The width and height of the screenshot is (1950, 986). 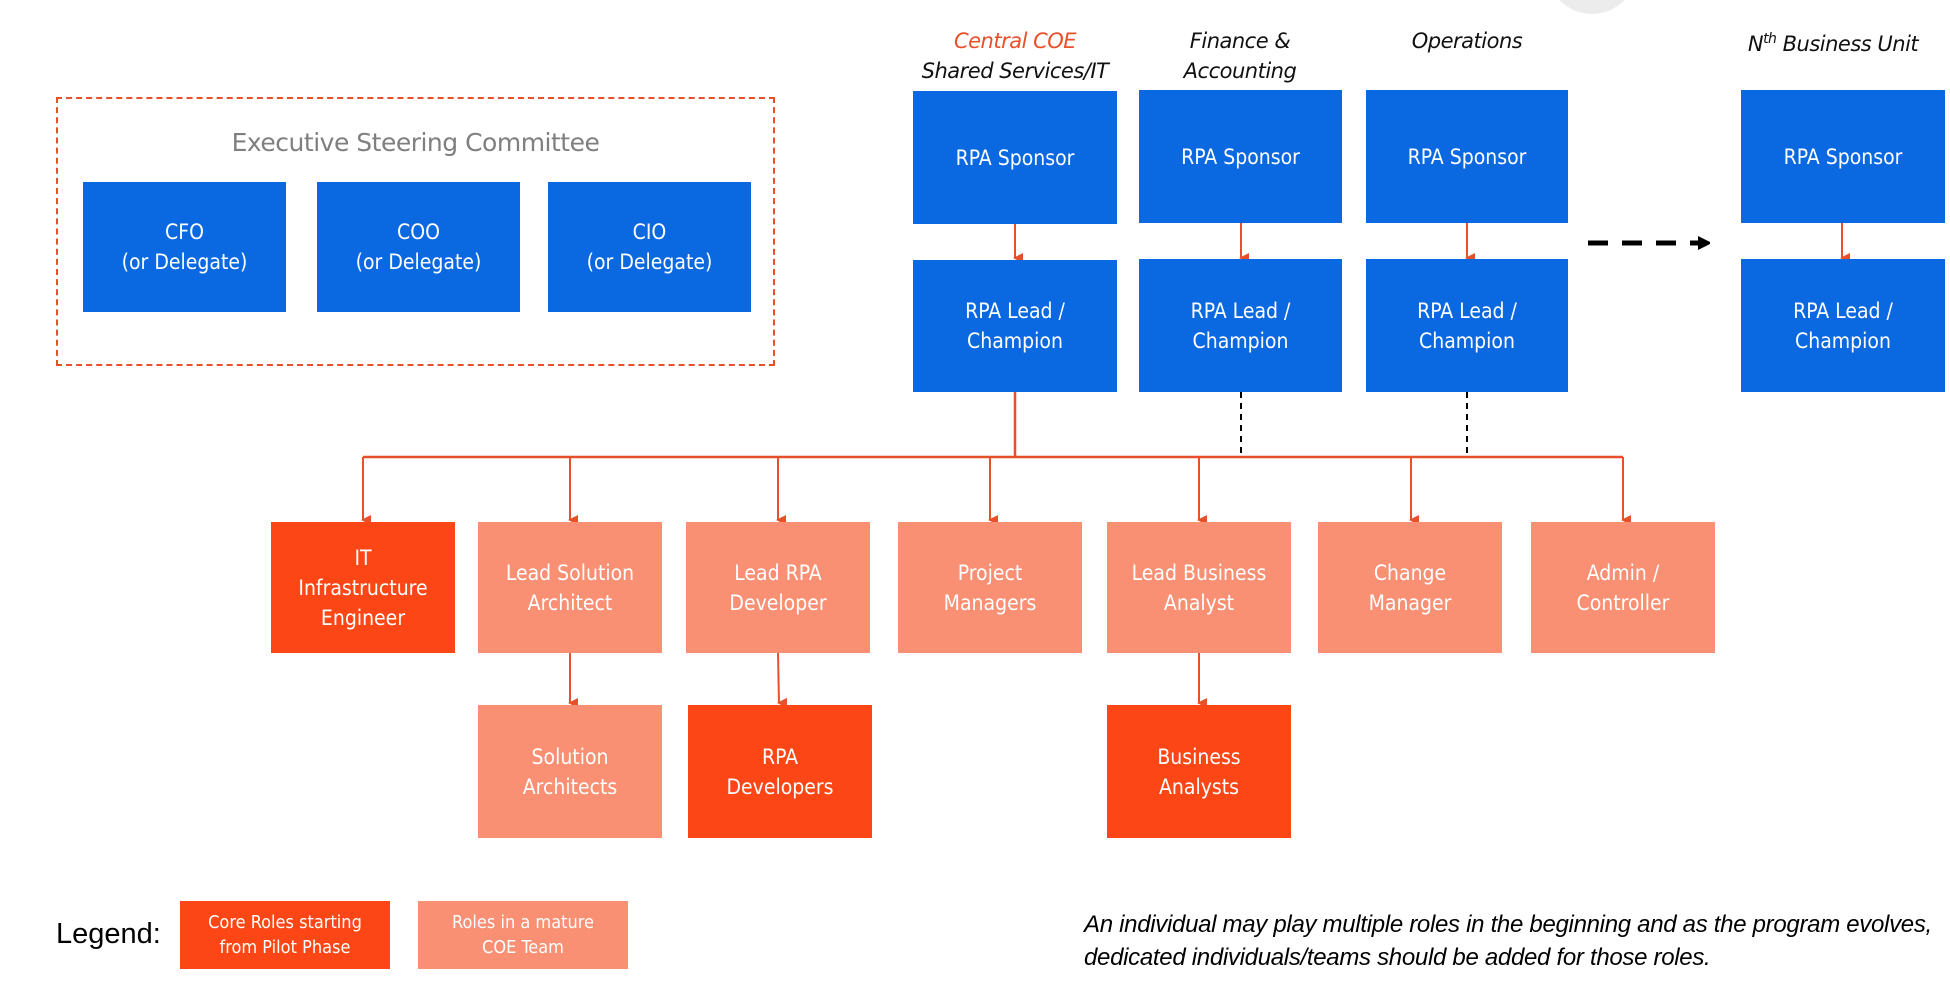 I want to click on header-nth-sup: th, so click(x=1770, y=39).